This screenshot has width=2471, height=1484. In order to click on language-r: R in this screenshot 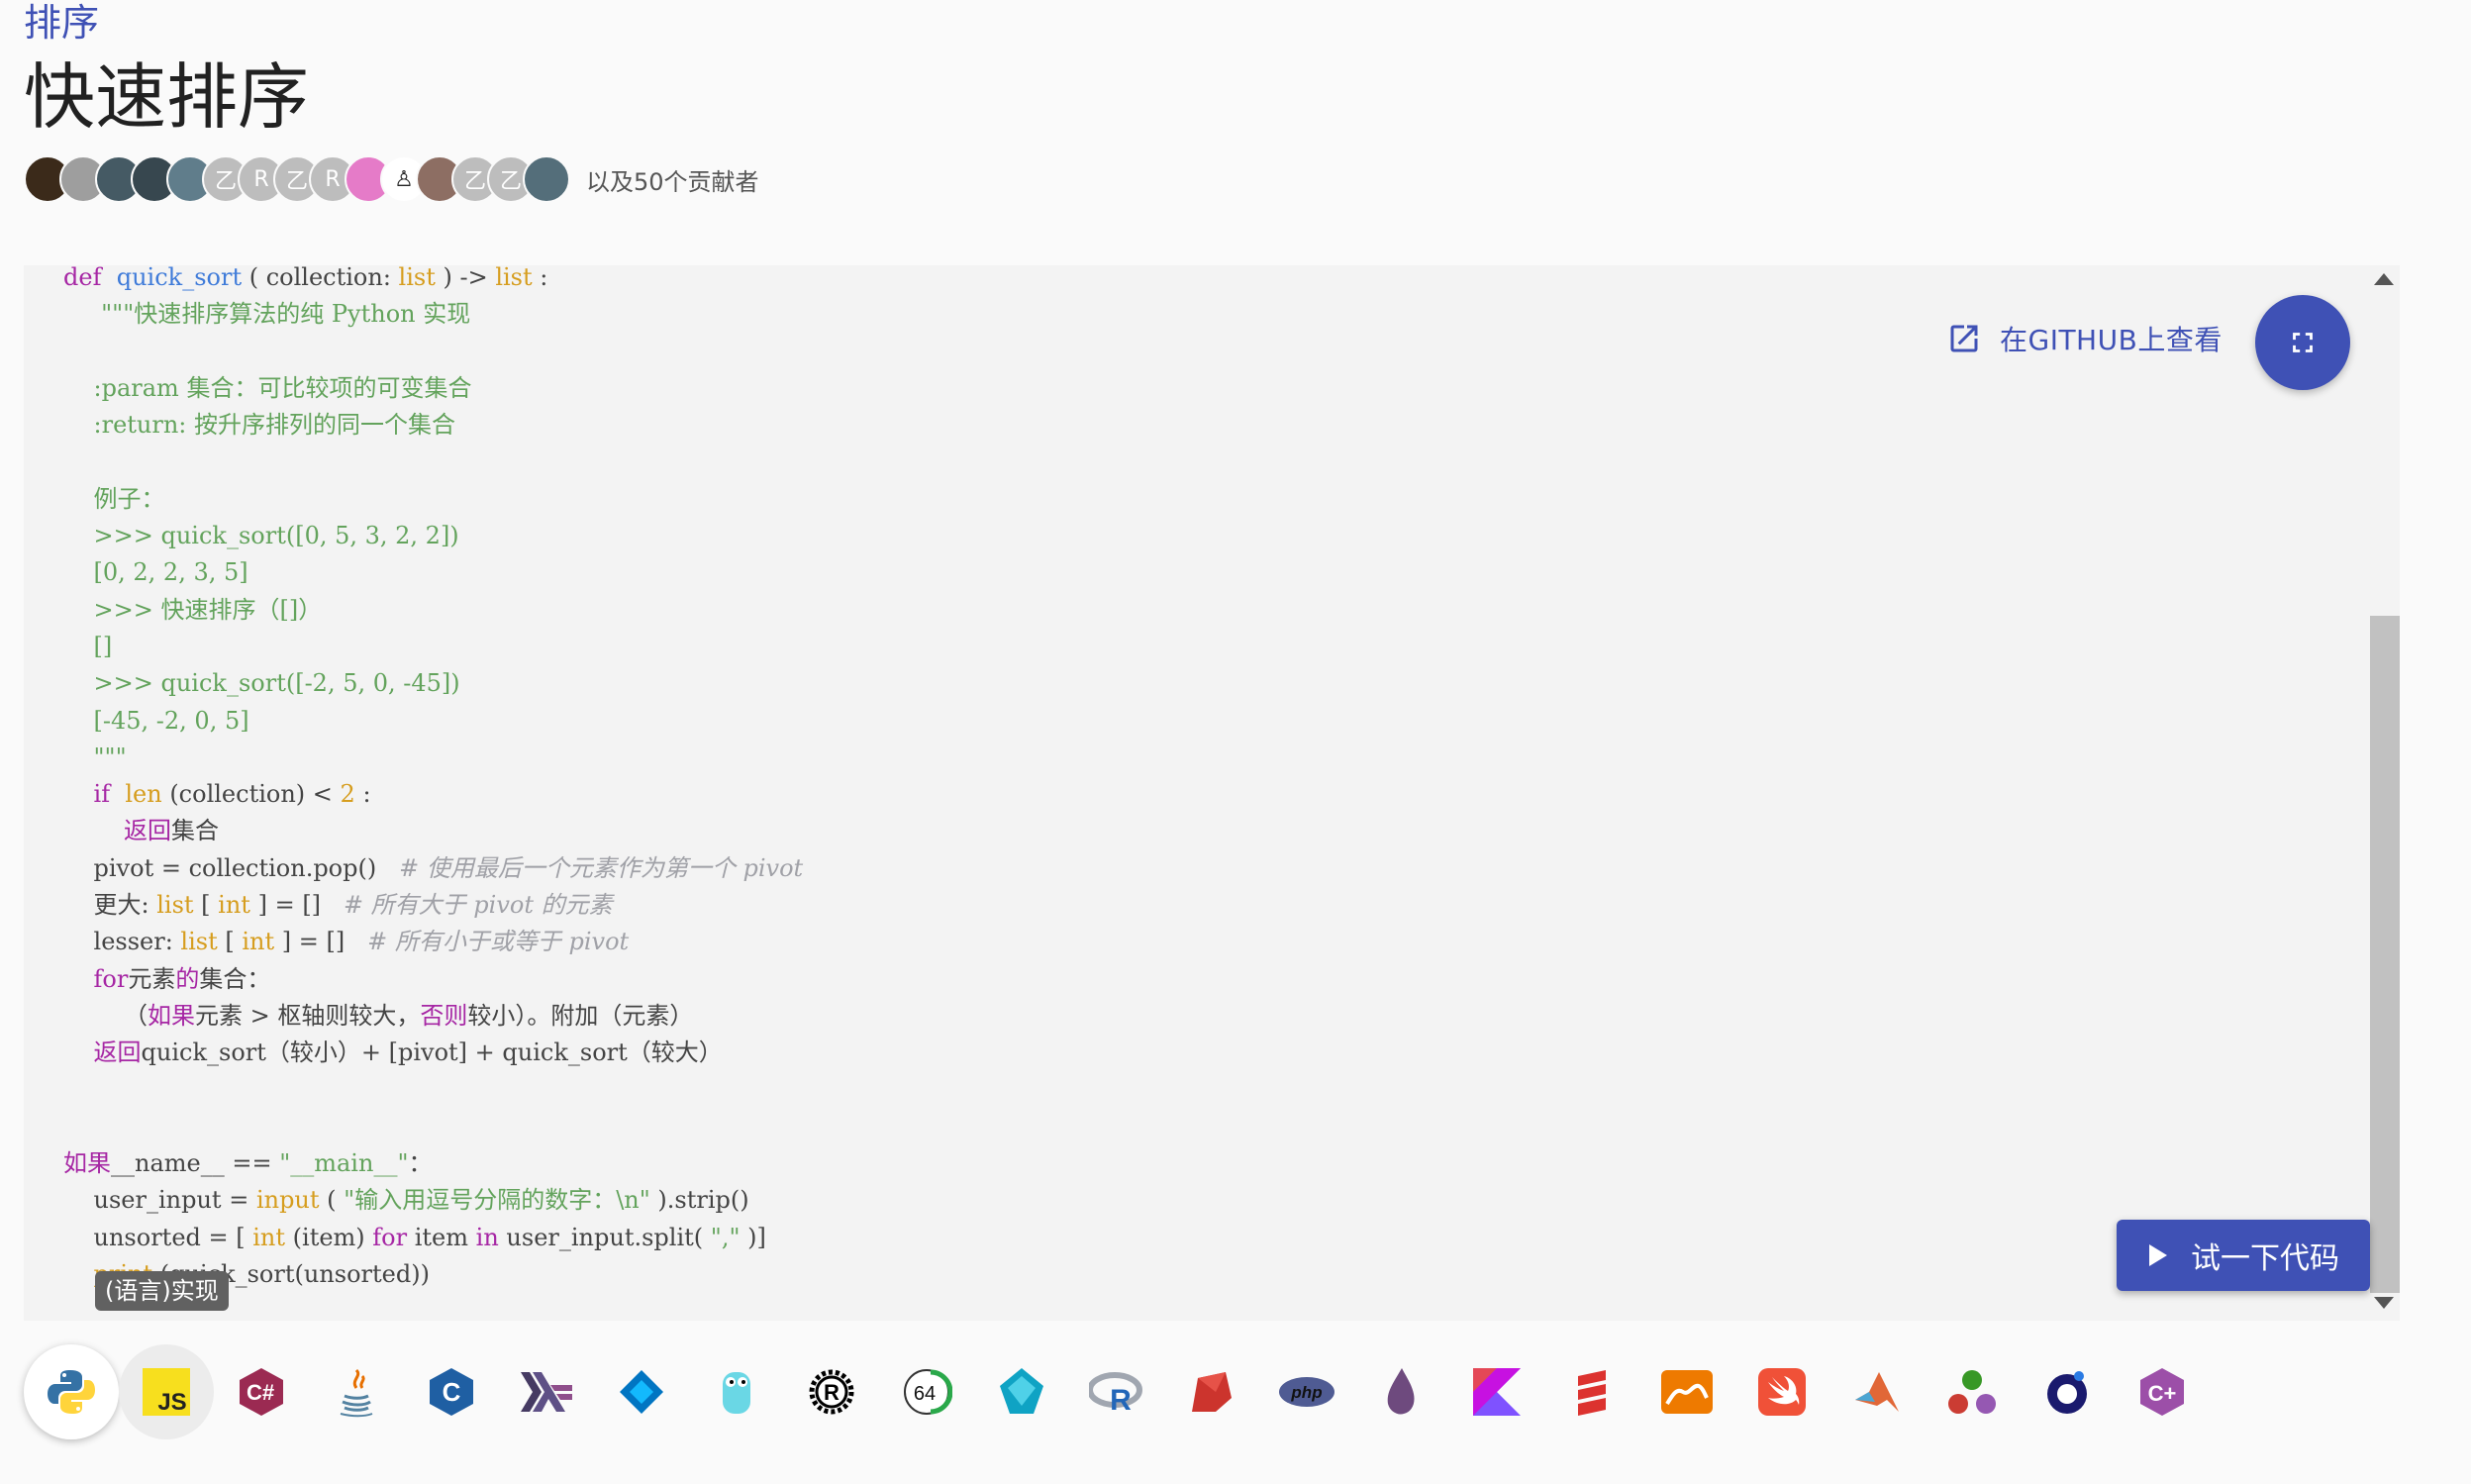, I will do `click(1117, 1391)`.